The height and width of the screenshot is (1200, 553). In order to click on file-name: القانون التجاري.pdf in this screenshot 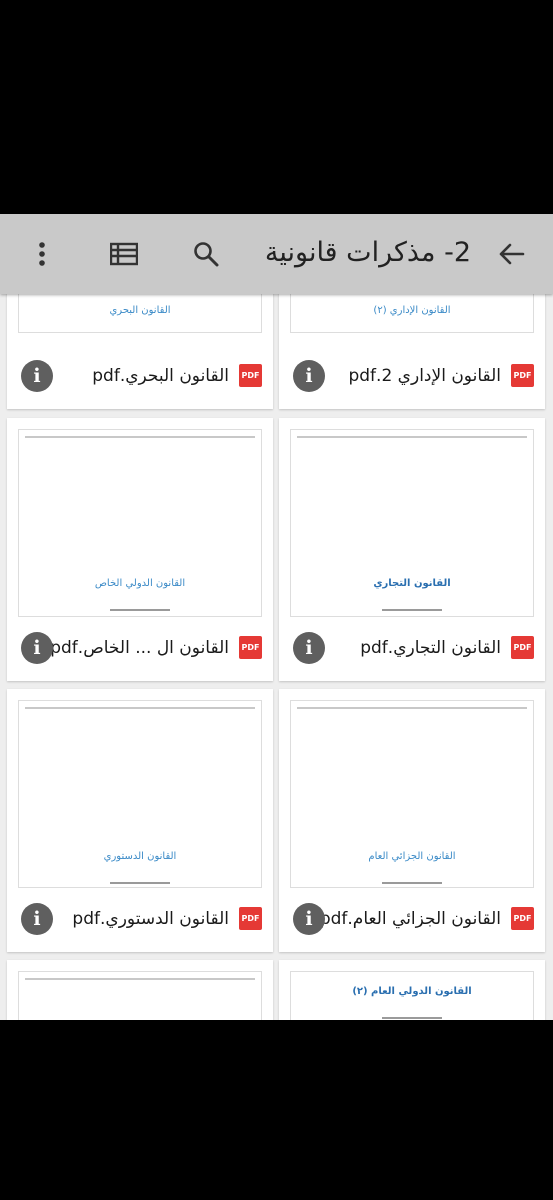, I will do `click(430, 648)`.